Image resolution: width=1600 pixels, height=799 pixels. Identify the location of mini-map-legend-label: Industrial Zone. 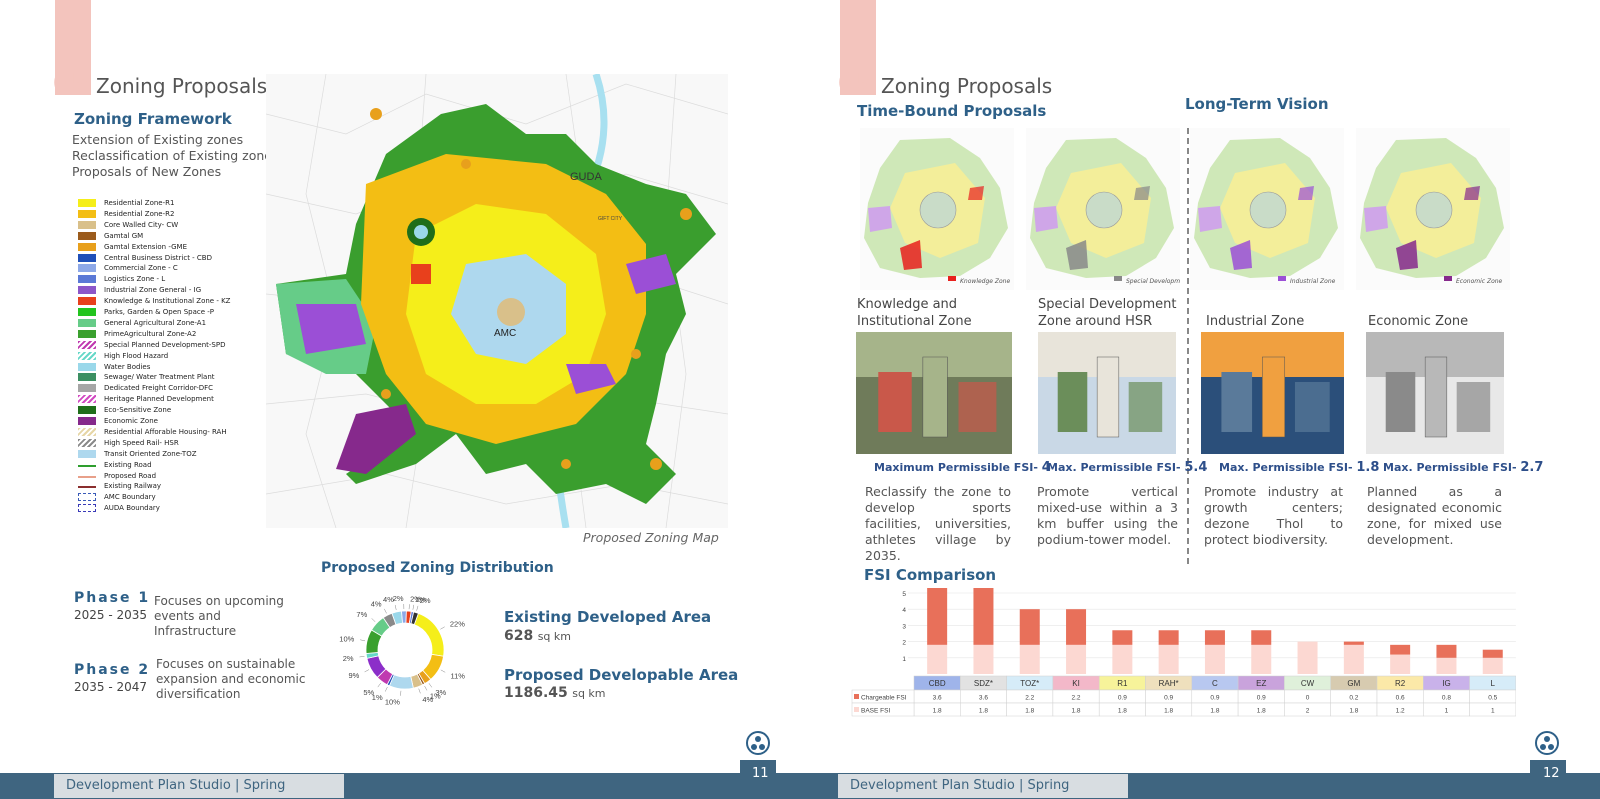
(1313, 281).